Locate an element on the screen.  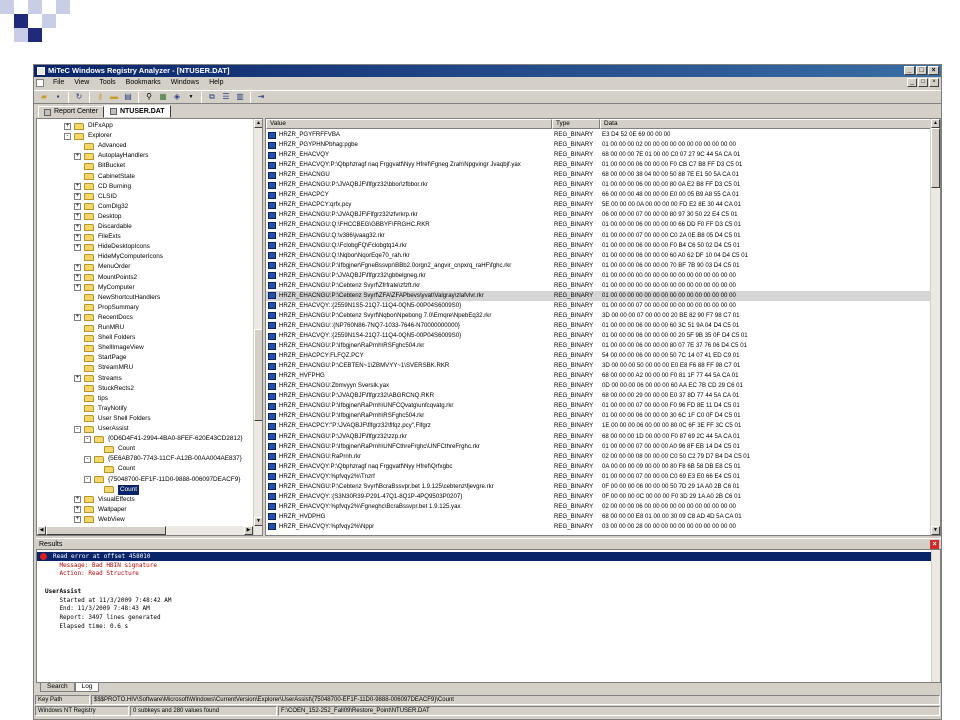
column-type: Type is located at coordinates (576, 124).